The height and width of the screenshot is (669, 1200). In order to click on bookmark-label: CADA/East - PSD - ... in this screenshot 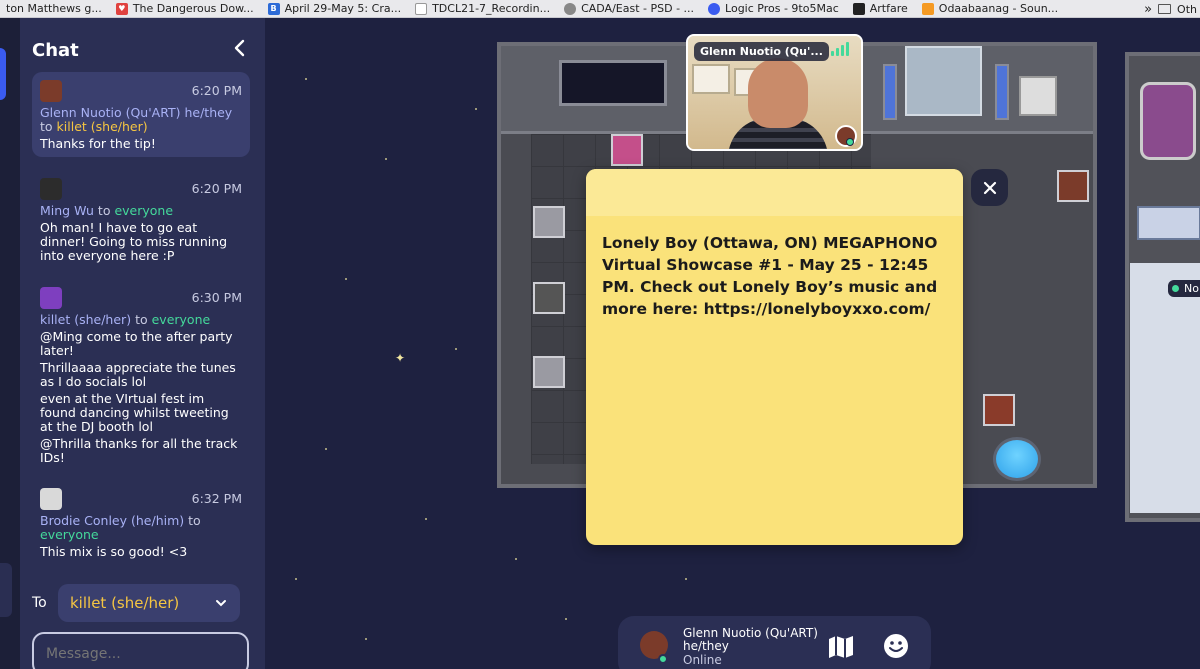, I will do `click(638, 8)`.